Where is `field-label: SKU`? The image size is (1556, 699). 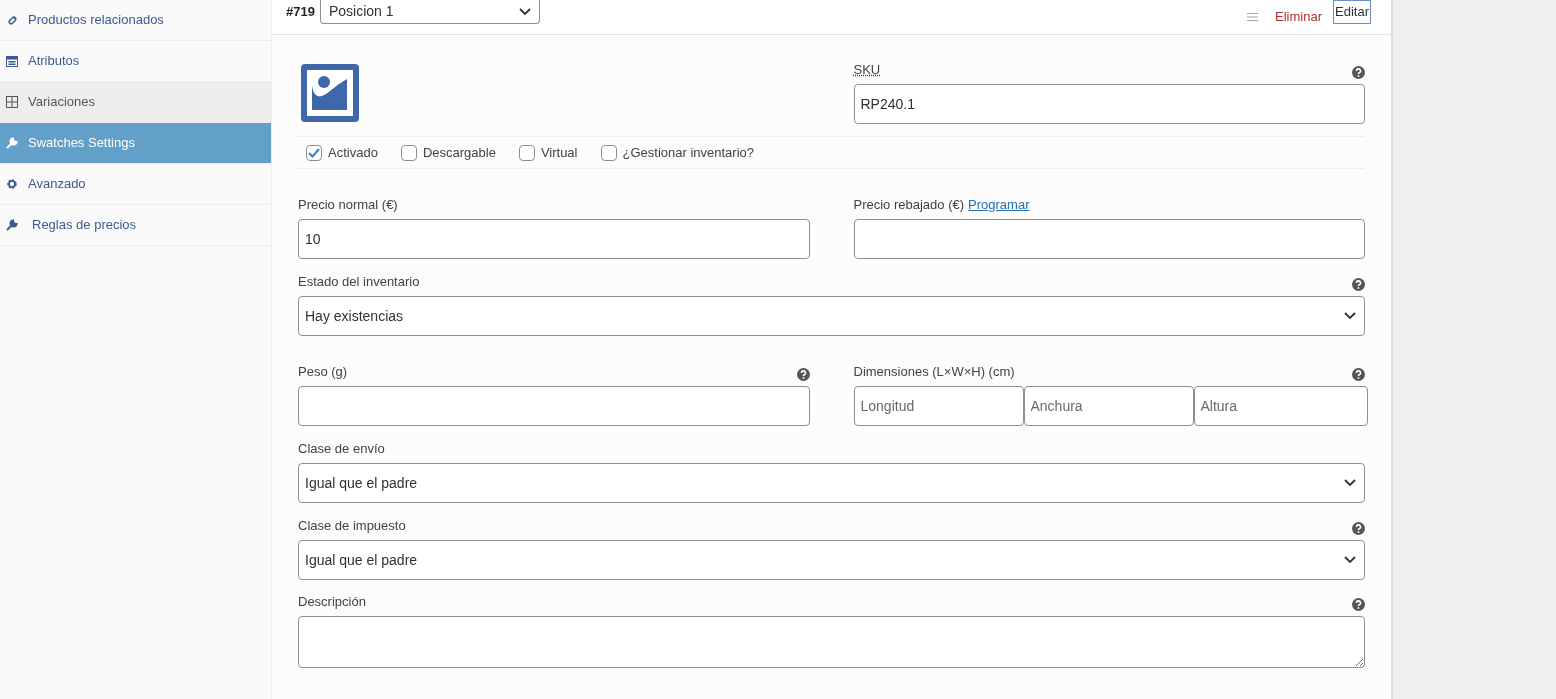 field-label: SKU is located at coordinates (867, 69).